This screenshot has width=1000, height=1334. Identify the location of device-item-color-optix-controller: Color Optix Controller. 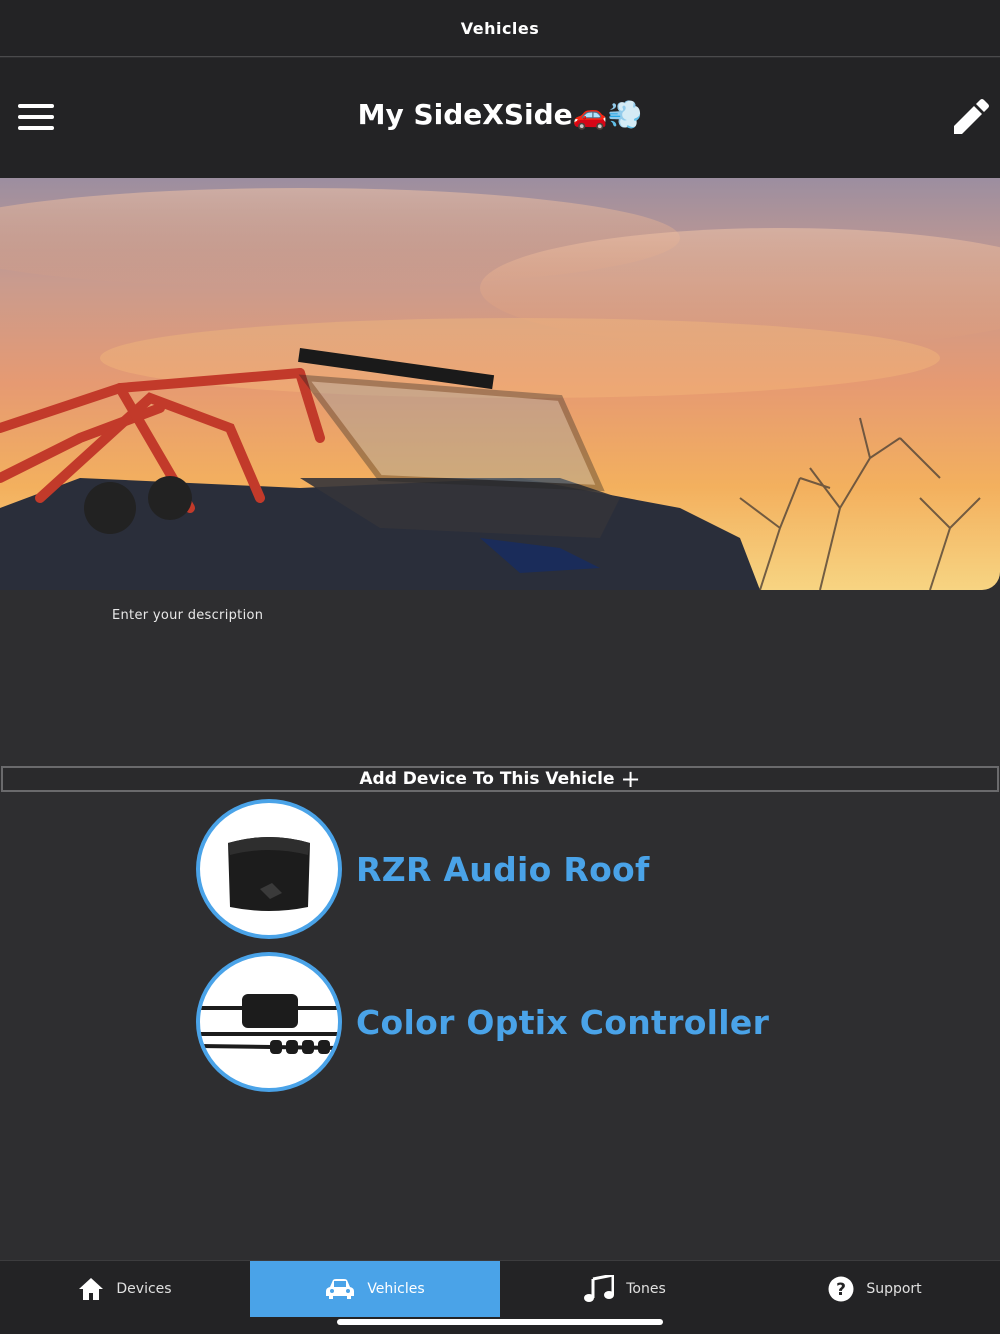
(546, 1022).